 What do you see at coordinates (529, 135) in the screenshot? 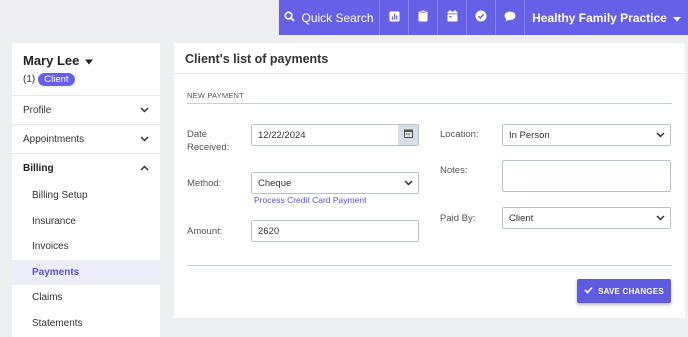
I see `location-value: In Person` at bounding box center [529, 135].